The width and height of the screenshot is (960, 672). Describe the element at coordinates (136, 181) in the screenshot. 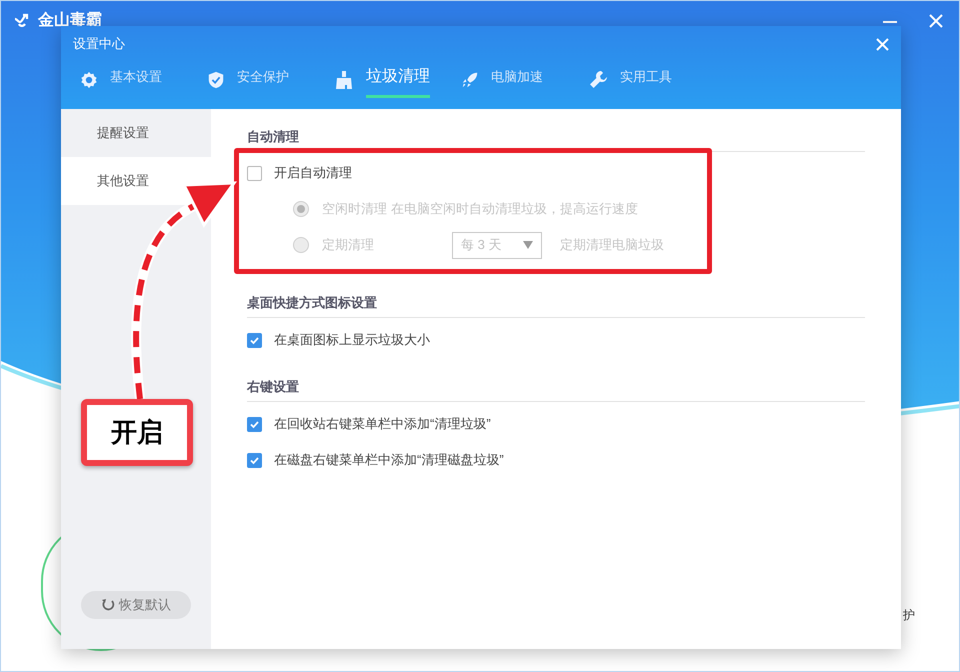

I see `sidebar-item: 其他设置` at that location.